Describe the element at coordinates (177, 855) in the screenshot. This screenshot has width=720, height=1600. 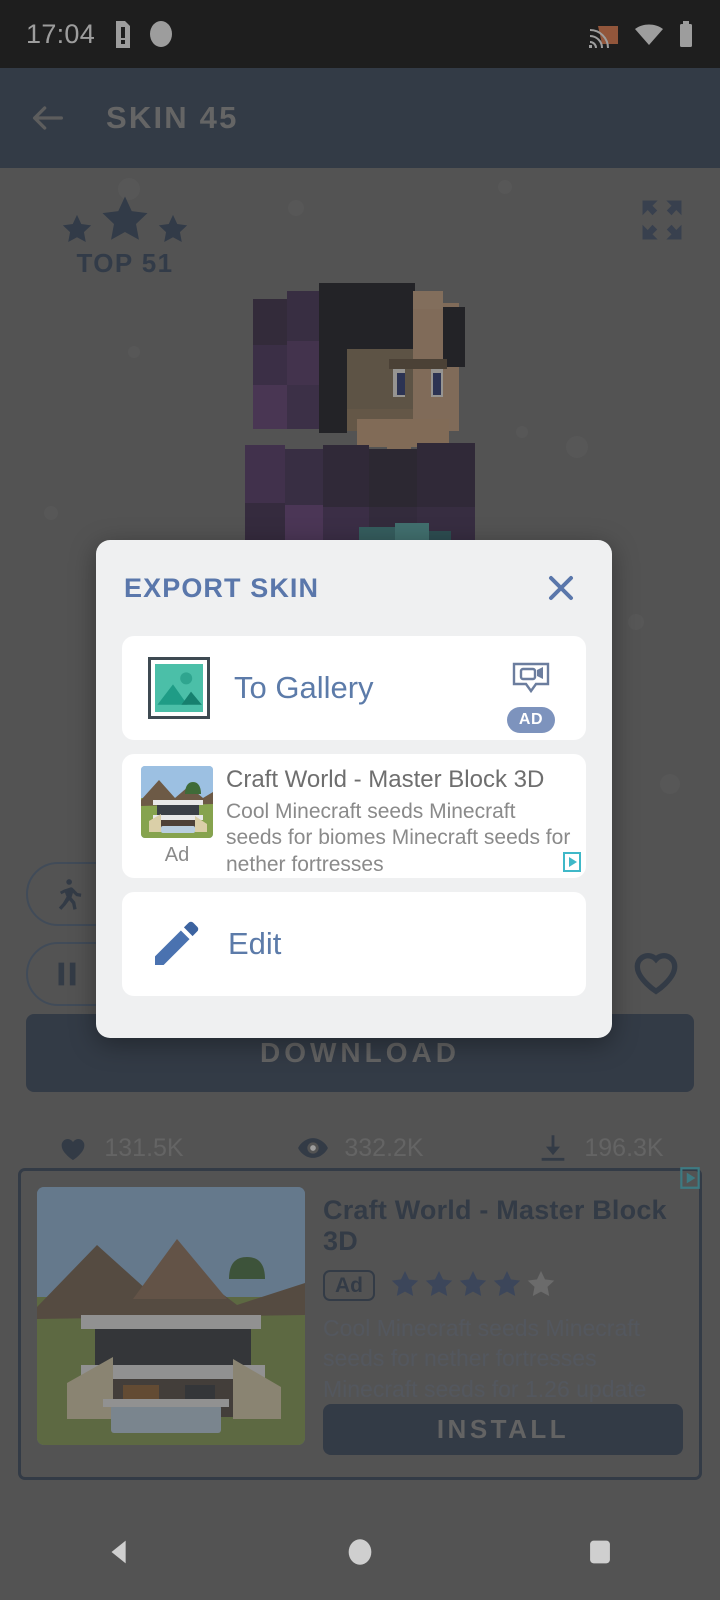
I see `inline-ad-label: Ad` at that location.